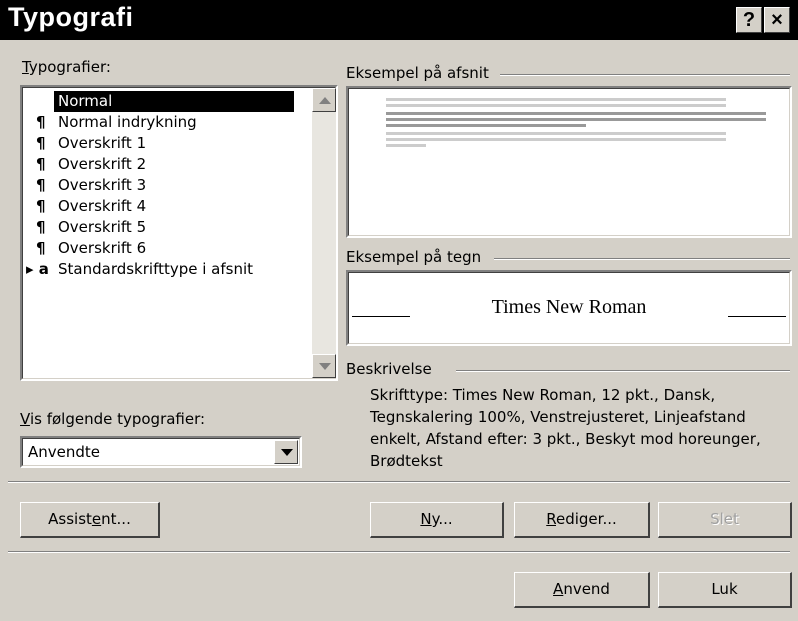 Image resolution: width=798 pixels, height=621 pixels. I want to click on list-item: Normal, so click(167, 101).